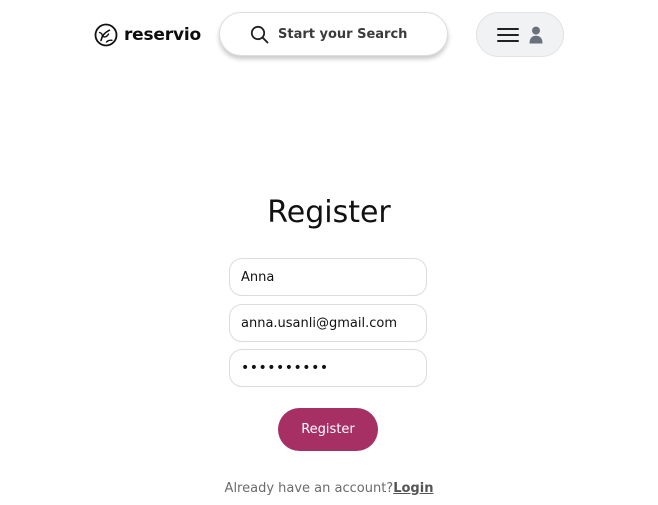 Image resolution: width=658 pixels, height=505 pixels. I want to click on logo-text: reservio, so click(162, 35).